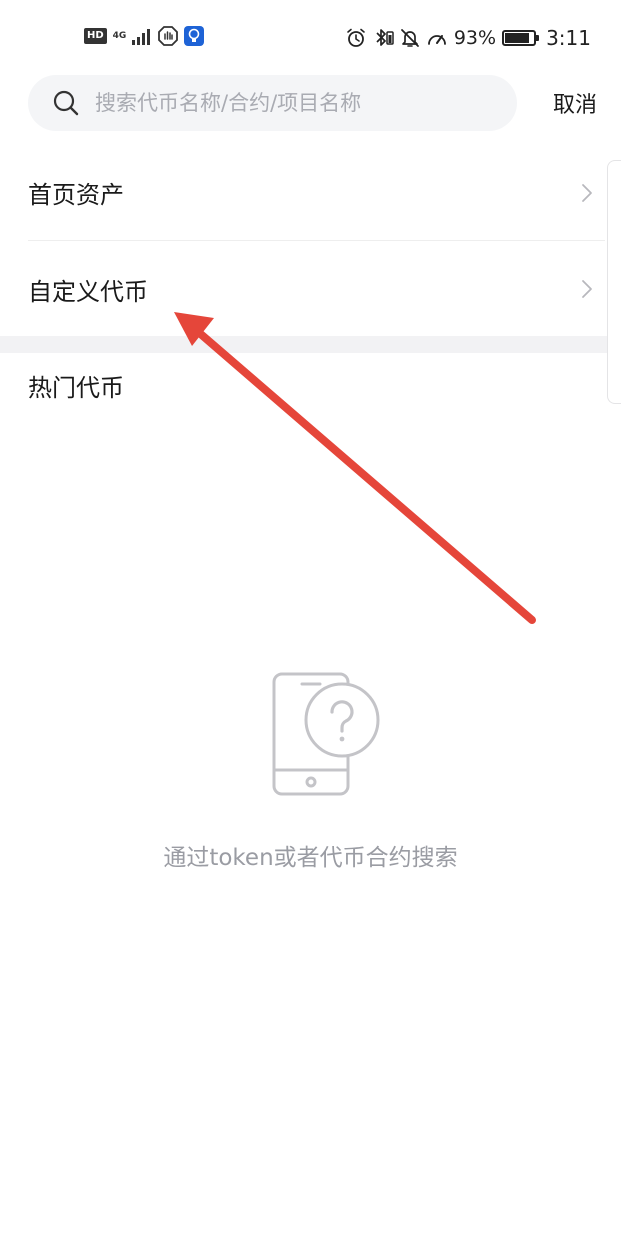 The width and height of the screenshot is (621, 1237). What do you see at coordinates (95, 36) in the screenshot?
I see `hd-icon: HD` at bounding box center [95, 36].